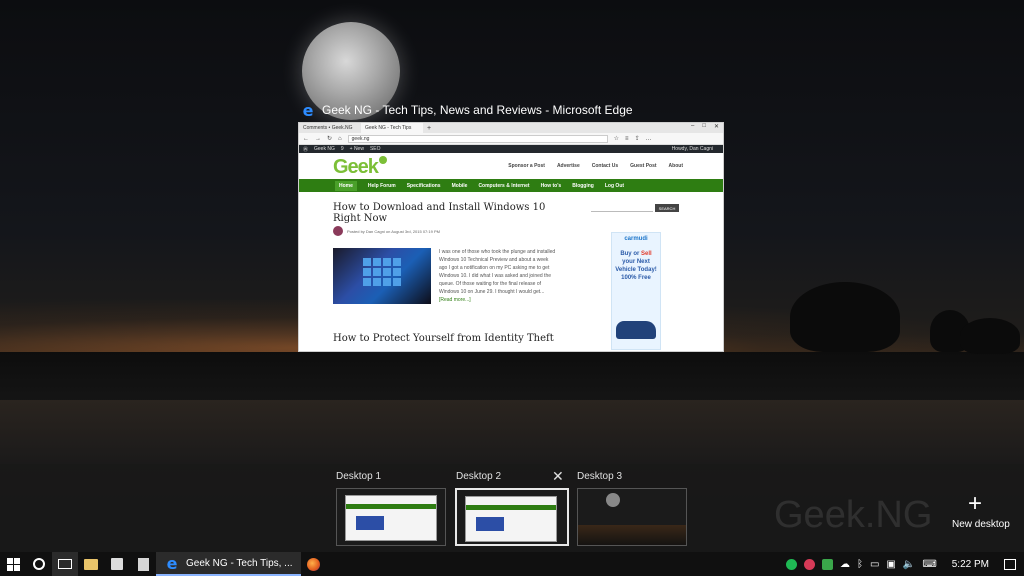 This screenshot has width=1024, height=576. Describe the element at coordinates (328, 128) in the screenshot. I see `browser-tab: Comments • Geek.NG` at that location.